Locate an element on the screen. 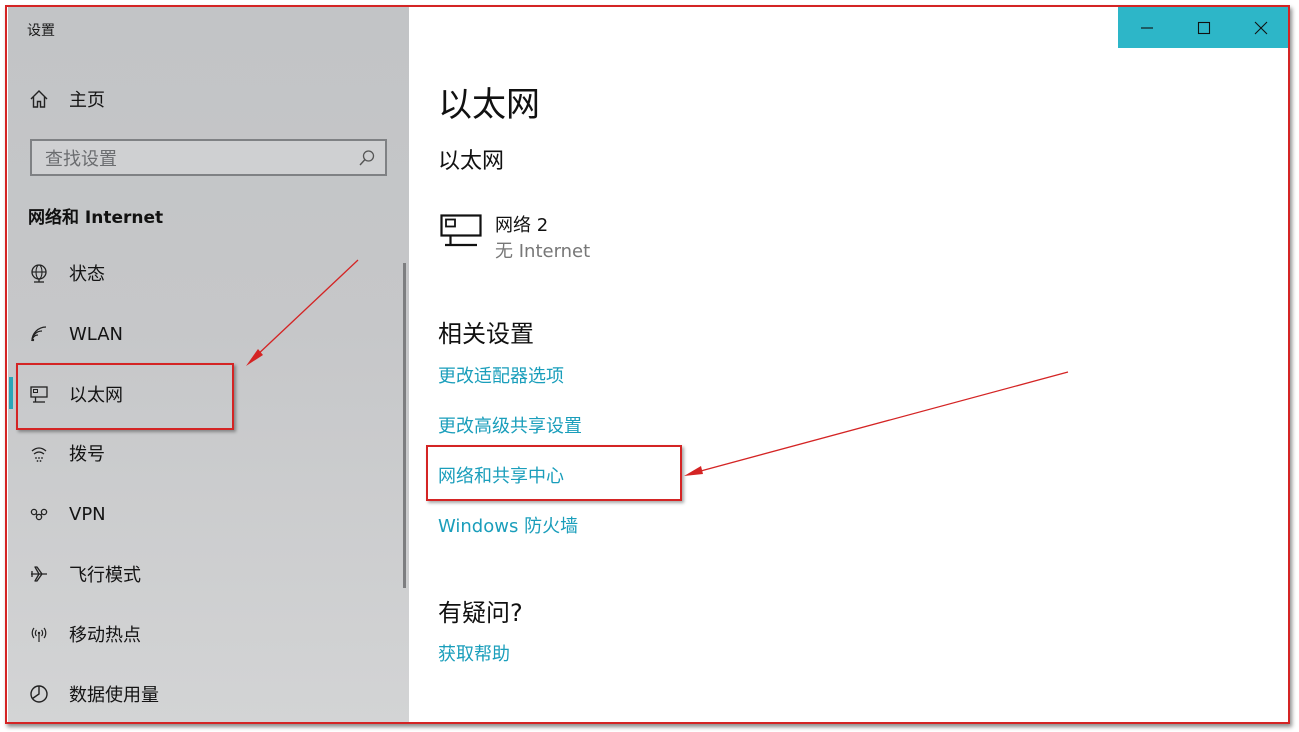  sidebar-item-label: 移动热点 is located at coordinates (105, 635).